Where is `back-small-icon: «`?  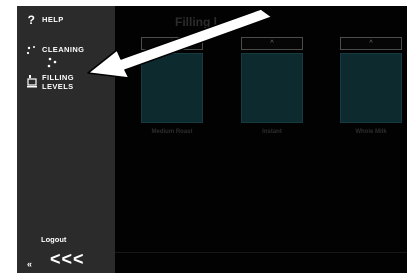 back-small-icon: « is located at coordinates (29, 264).